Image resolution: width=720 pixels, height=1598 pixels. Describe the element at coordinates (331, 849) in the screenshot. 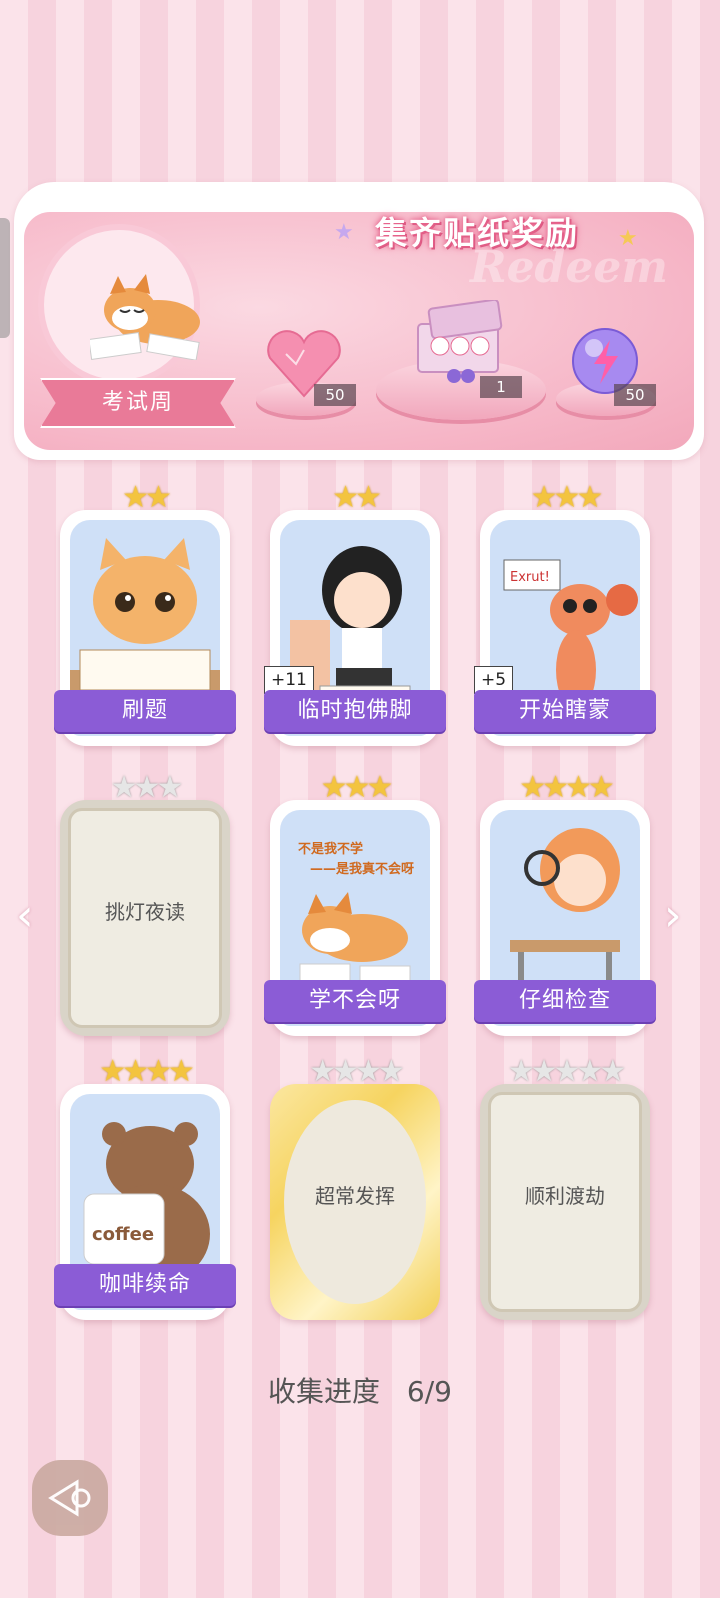

I see `sticker-caption: 不是我不学` at that location.